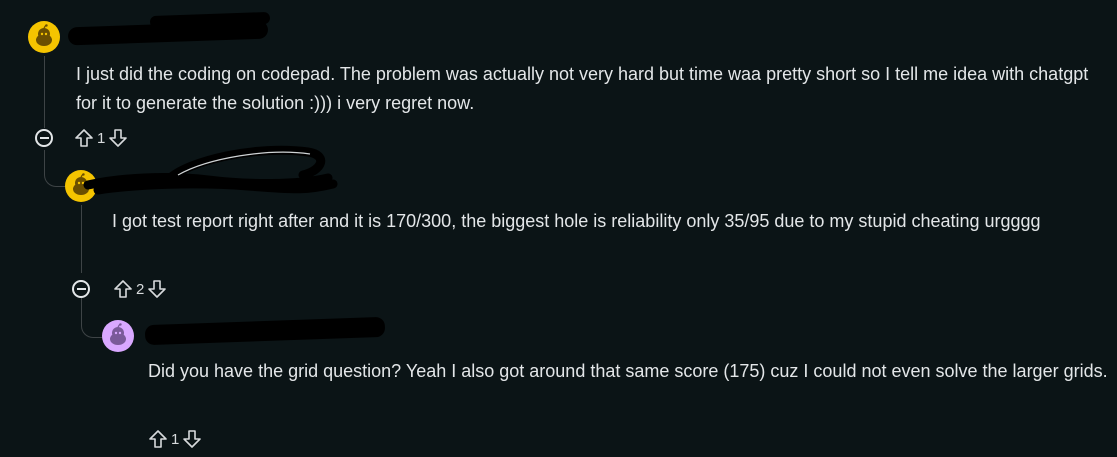  I want to click on comment-3-avatar, so click(118, 336).